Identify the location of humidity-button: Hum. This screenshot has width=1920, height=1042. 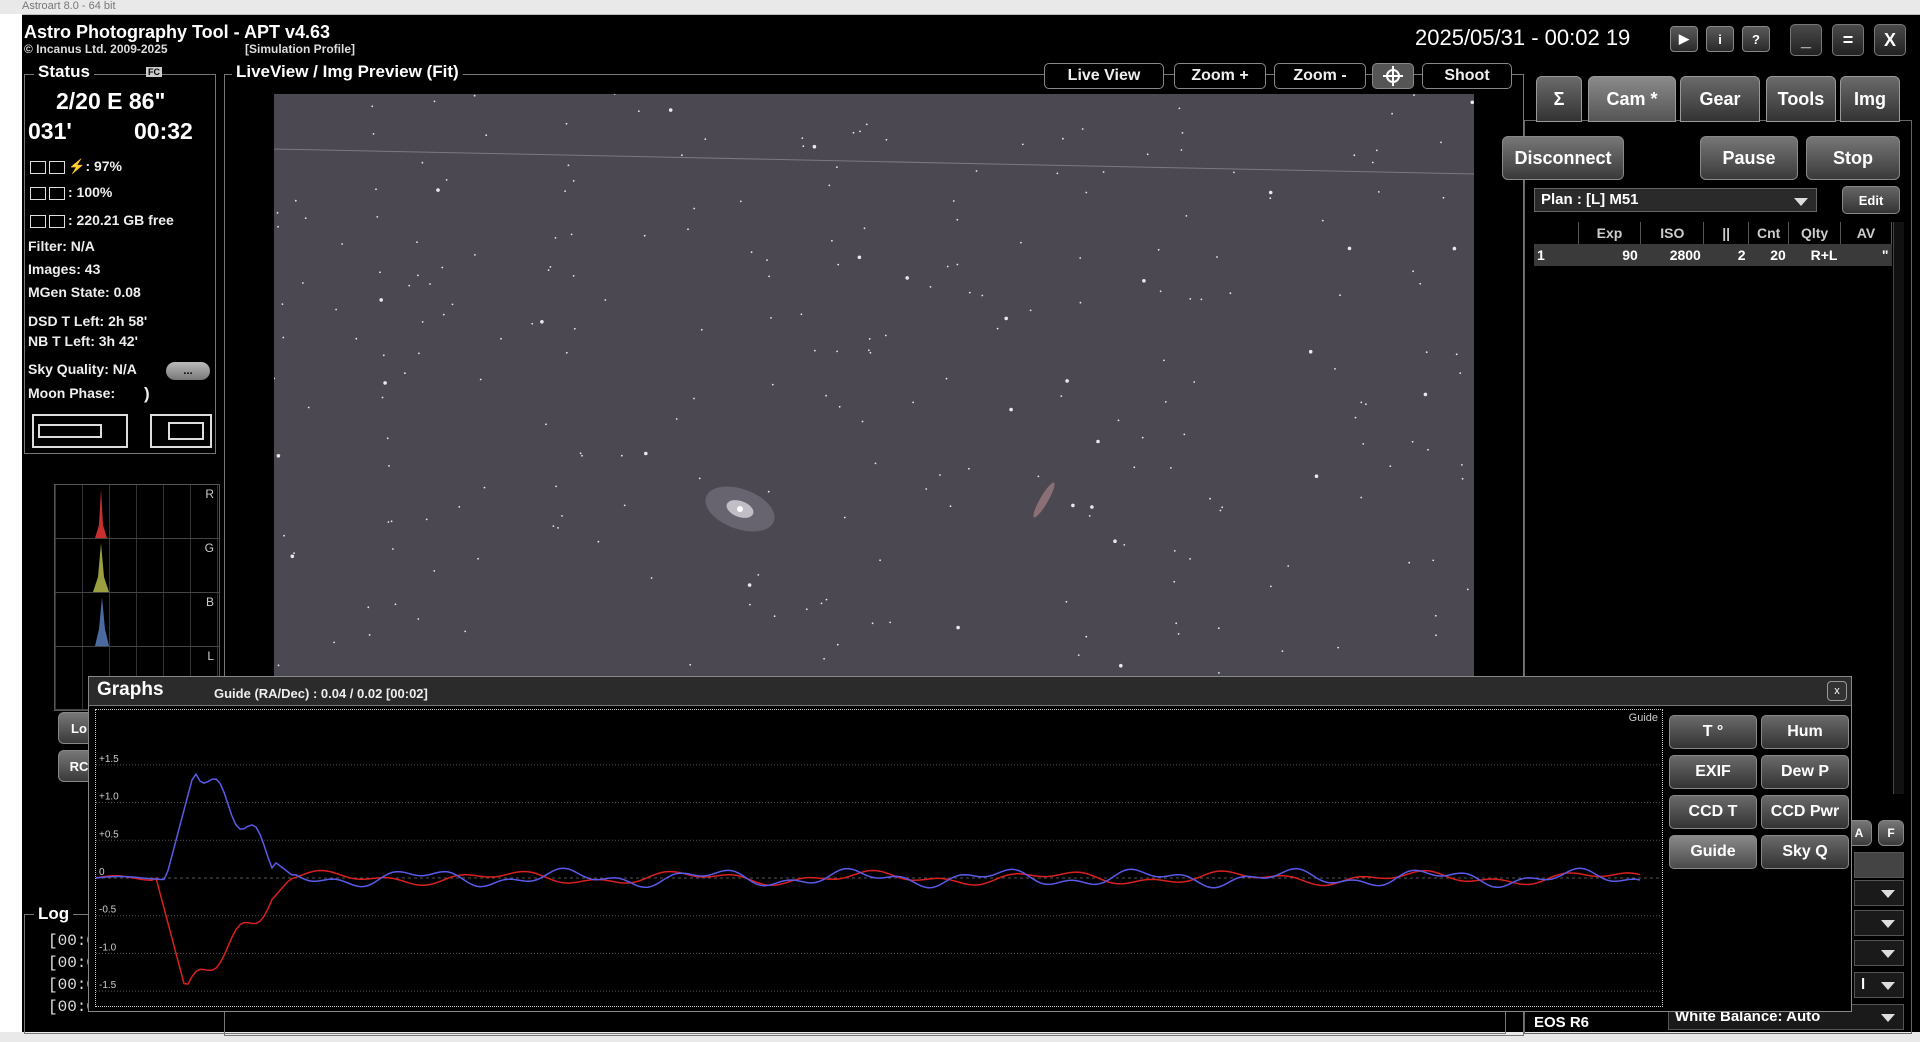
(1805, 732).